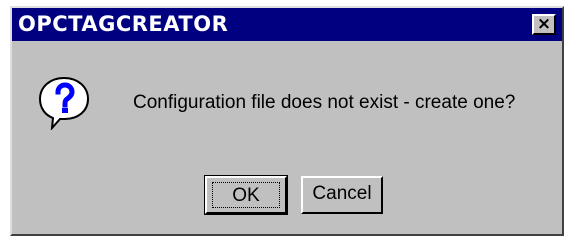 This screenshot has width=569, height=241. I want to click on ok-button-label: OK, so click(246, 195).